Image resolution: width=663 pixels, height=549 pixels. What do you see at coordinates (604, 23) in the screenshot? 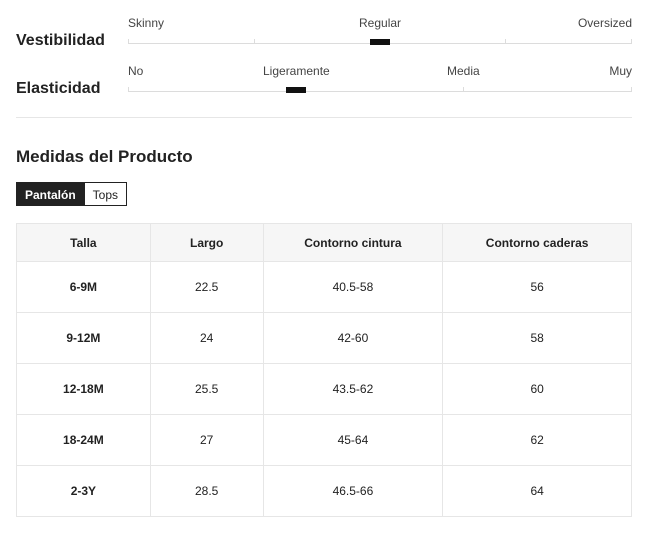
I see `fit-label-oversized: Oversized` at bounding box center [604, 23].